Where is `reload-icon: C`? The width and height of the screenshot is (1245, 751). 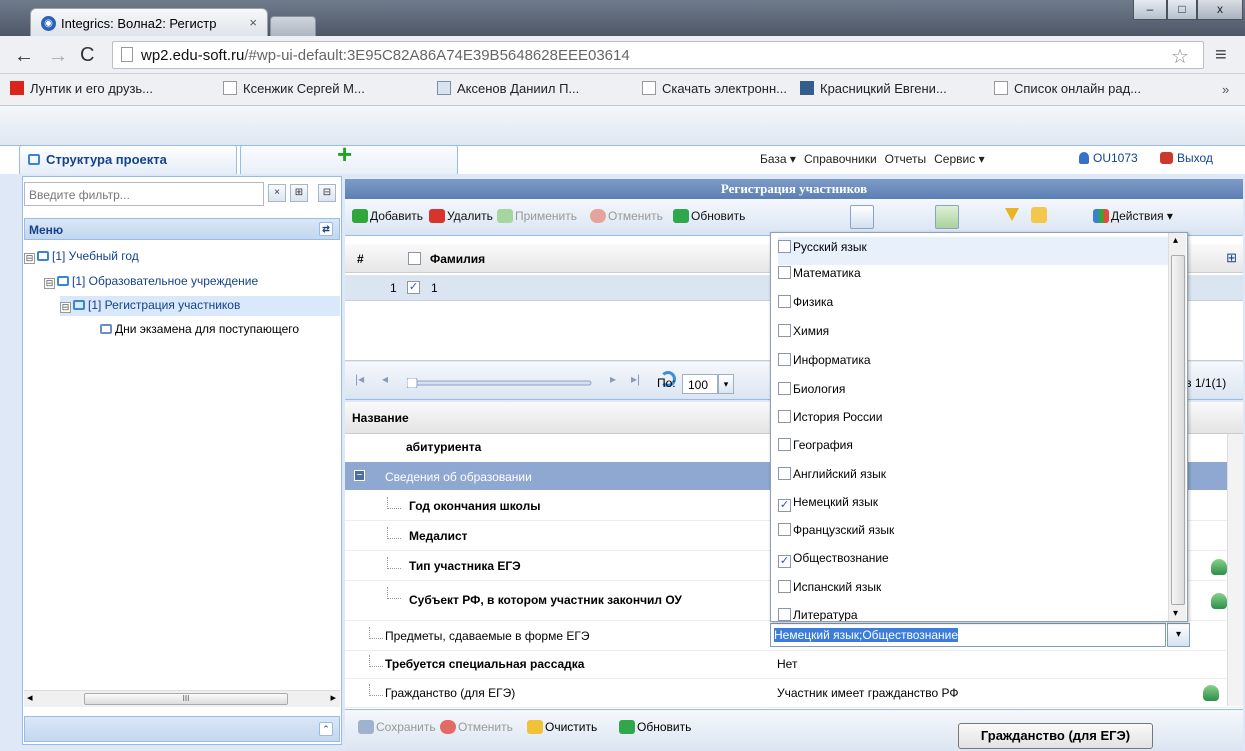
reload-icon: C is located at coordinates (87, 55).